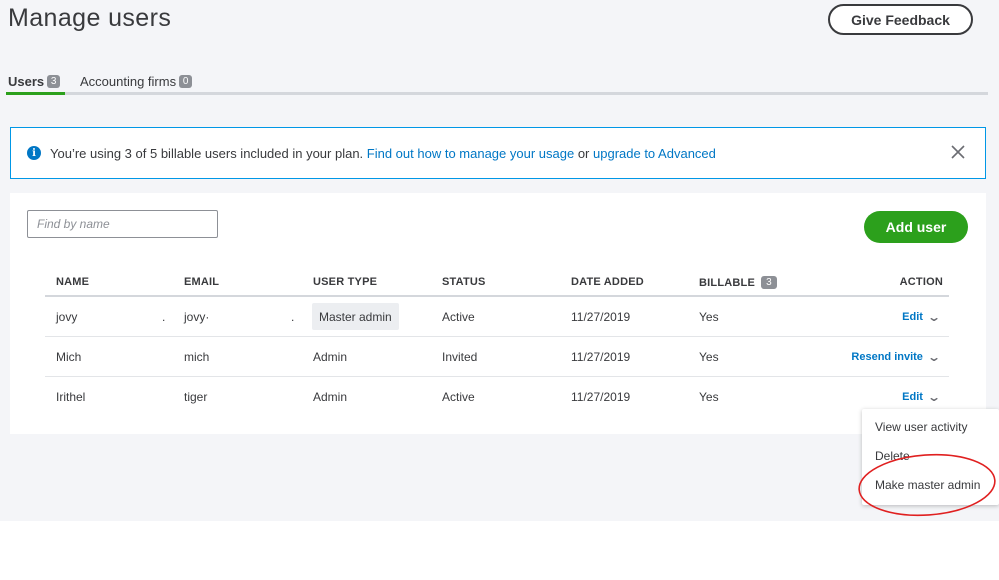 This screenshot has height=580, width=999. I want to click on give-feedback-button: Give Feedback, so click(900, 19).